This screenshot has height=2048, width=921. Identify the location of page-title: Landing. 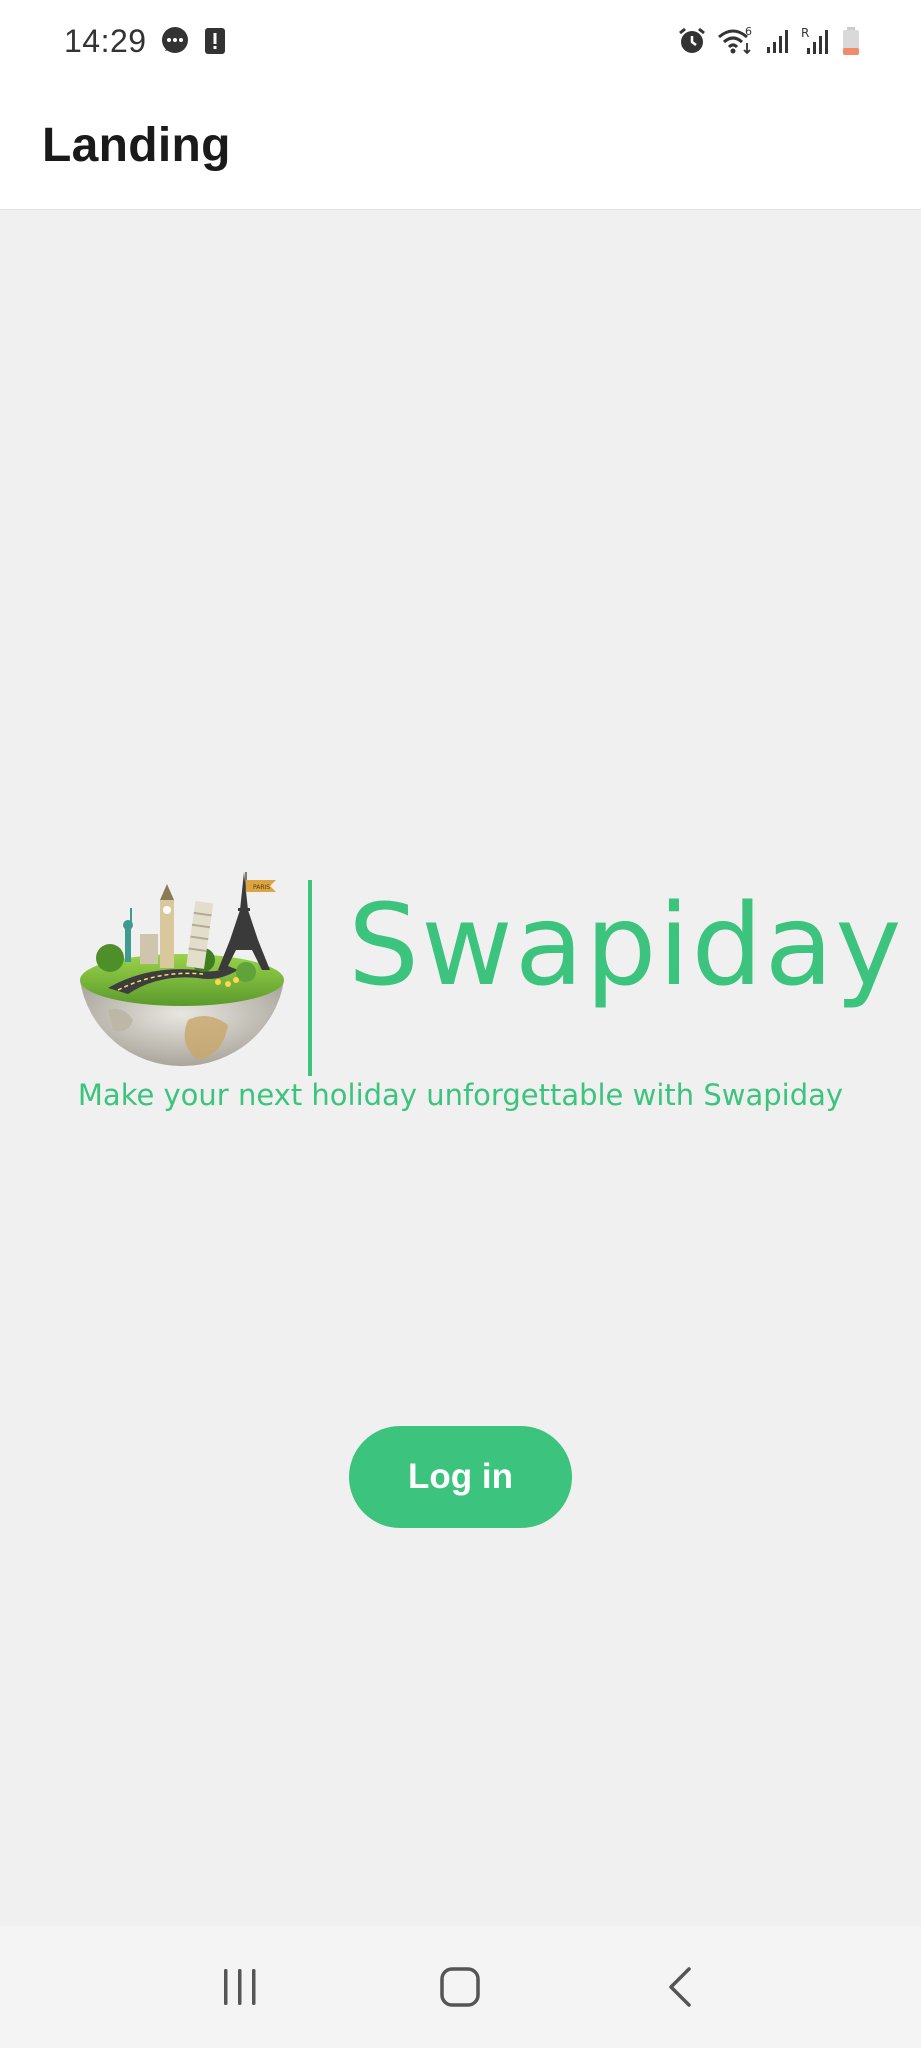
(136, 145).